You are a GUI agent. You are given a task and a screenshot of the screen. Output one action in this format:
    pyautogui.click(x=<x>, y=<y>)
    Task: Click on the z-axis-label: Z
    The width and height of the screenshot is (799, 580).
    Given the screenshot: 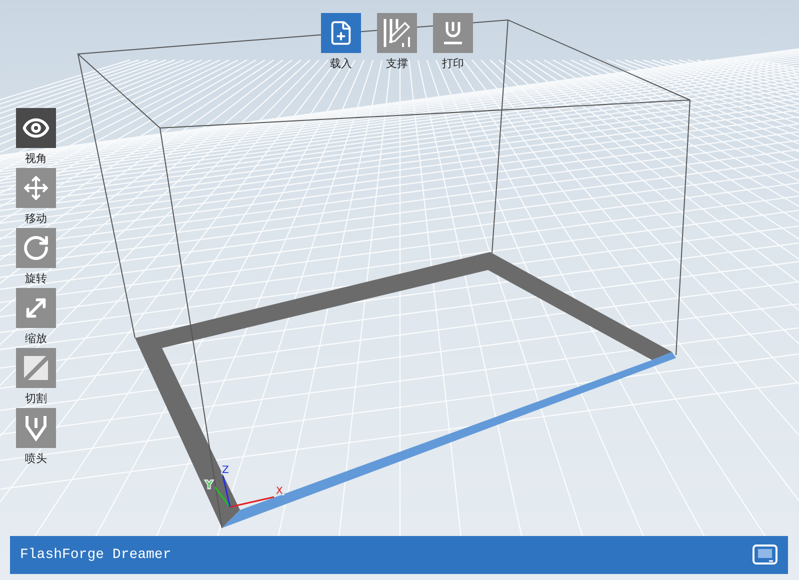 What is the action you would take?
    pyautogui.click(x=225, y=470)
    